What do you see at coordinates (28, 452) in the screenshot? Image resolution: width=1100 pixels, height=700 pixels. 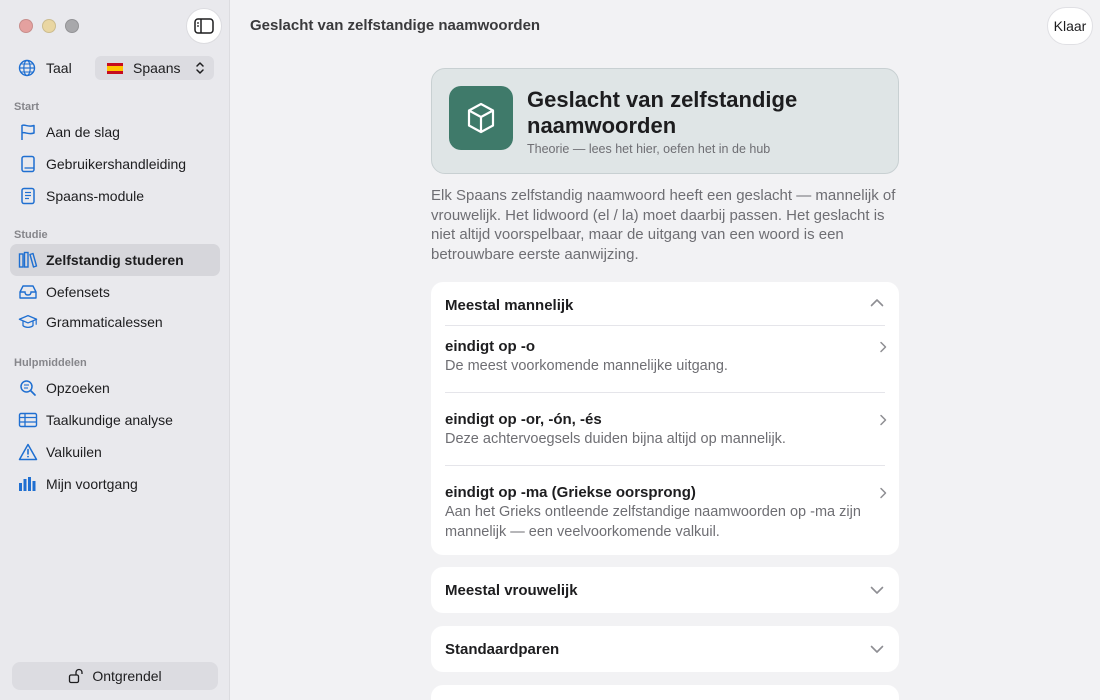 I see `warning-icon` at bounding box center [28, 452].